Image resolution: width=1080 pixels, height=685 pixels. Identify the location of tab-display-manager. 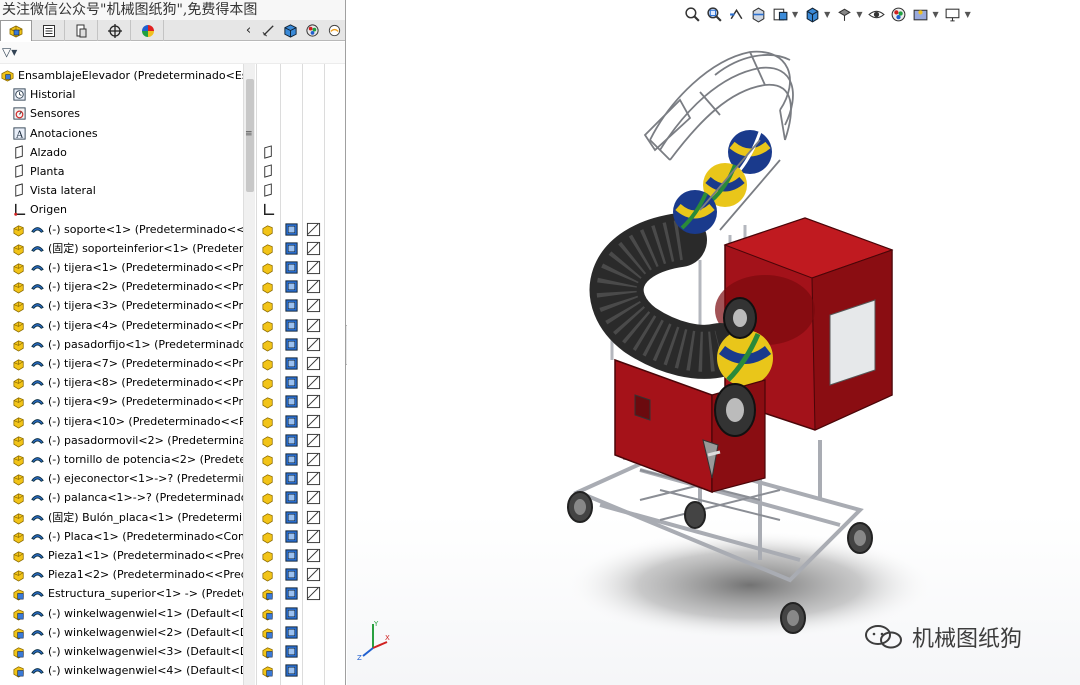
(148, 30).